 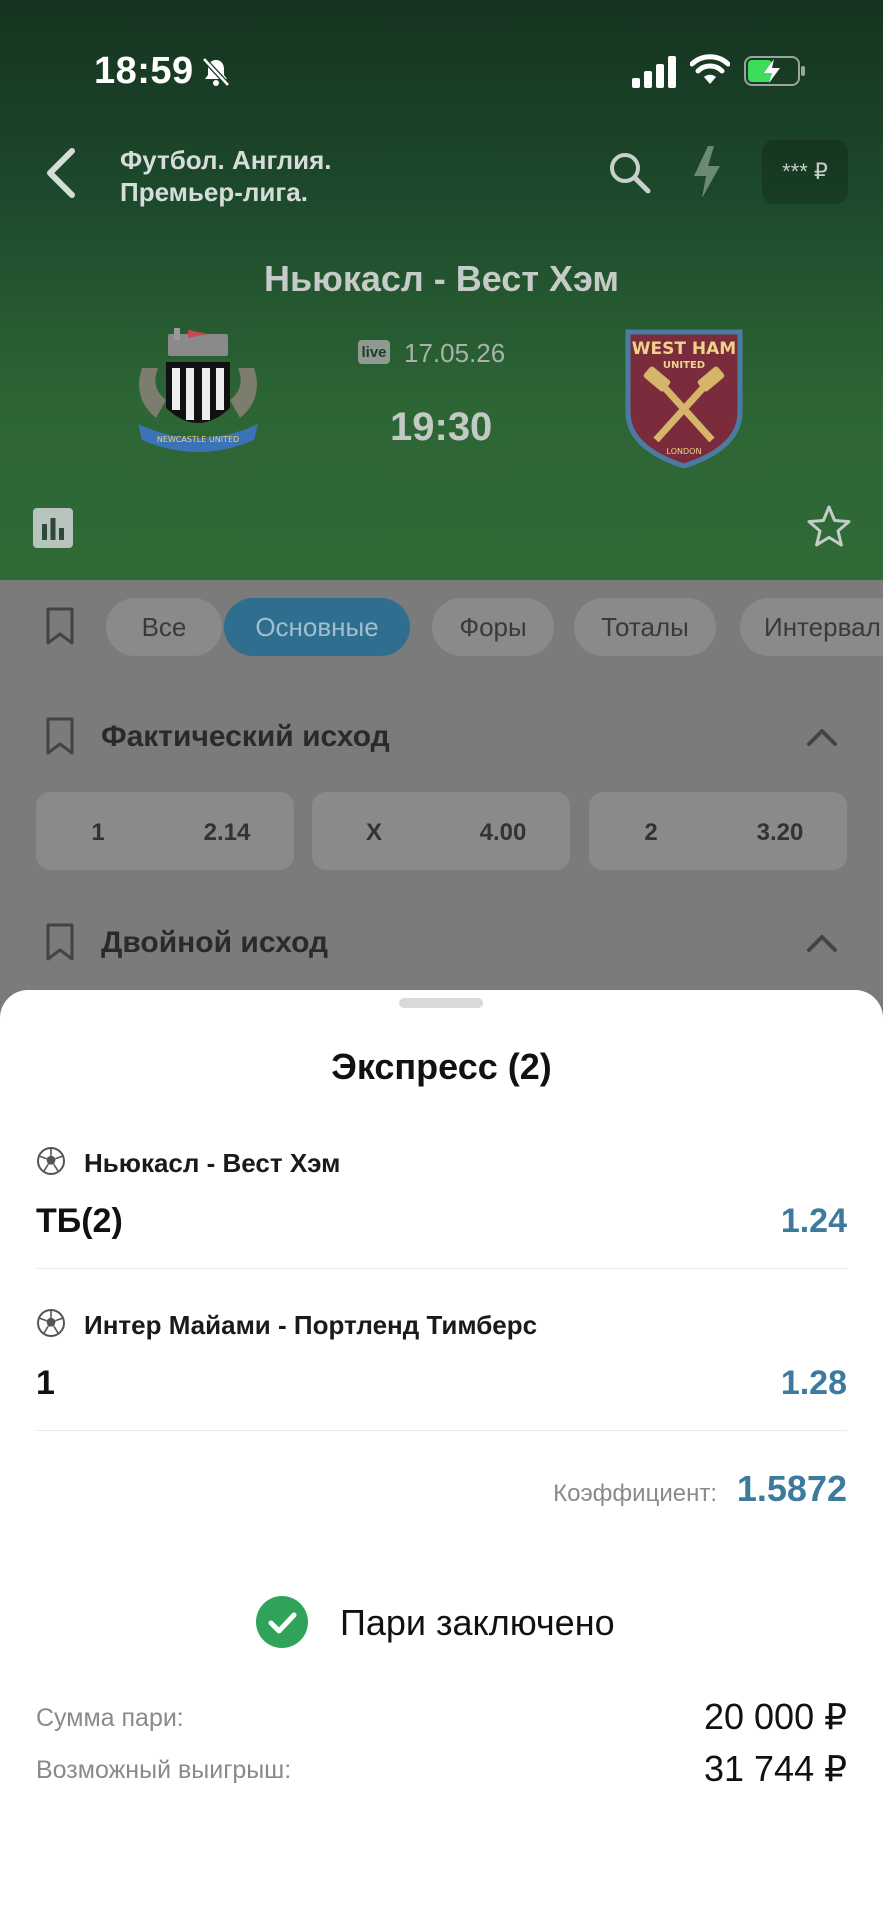 What do you see at coordinates (774, 71) in the screenshot?
I see `battery-charging-icon` at bounding box center [774, 71].